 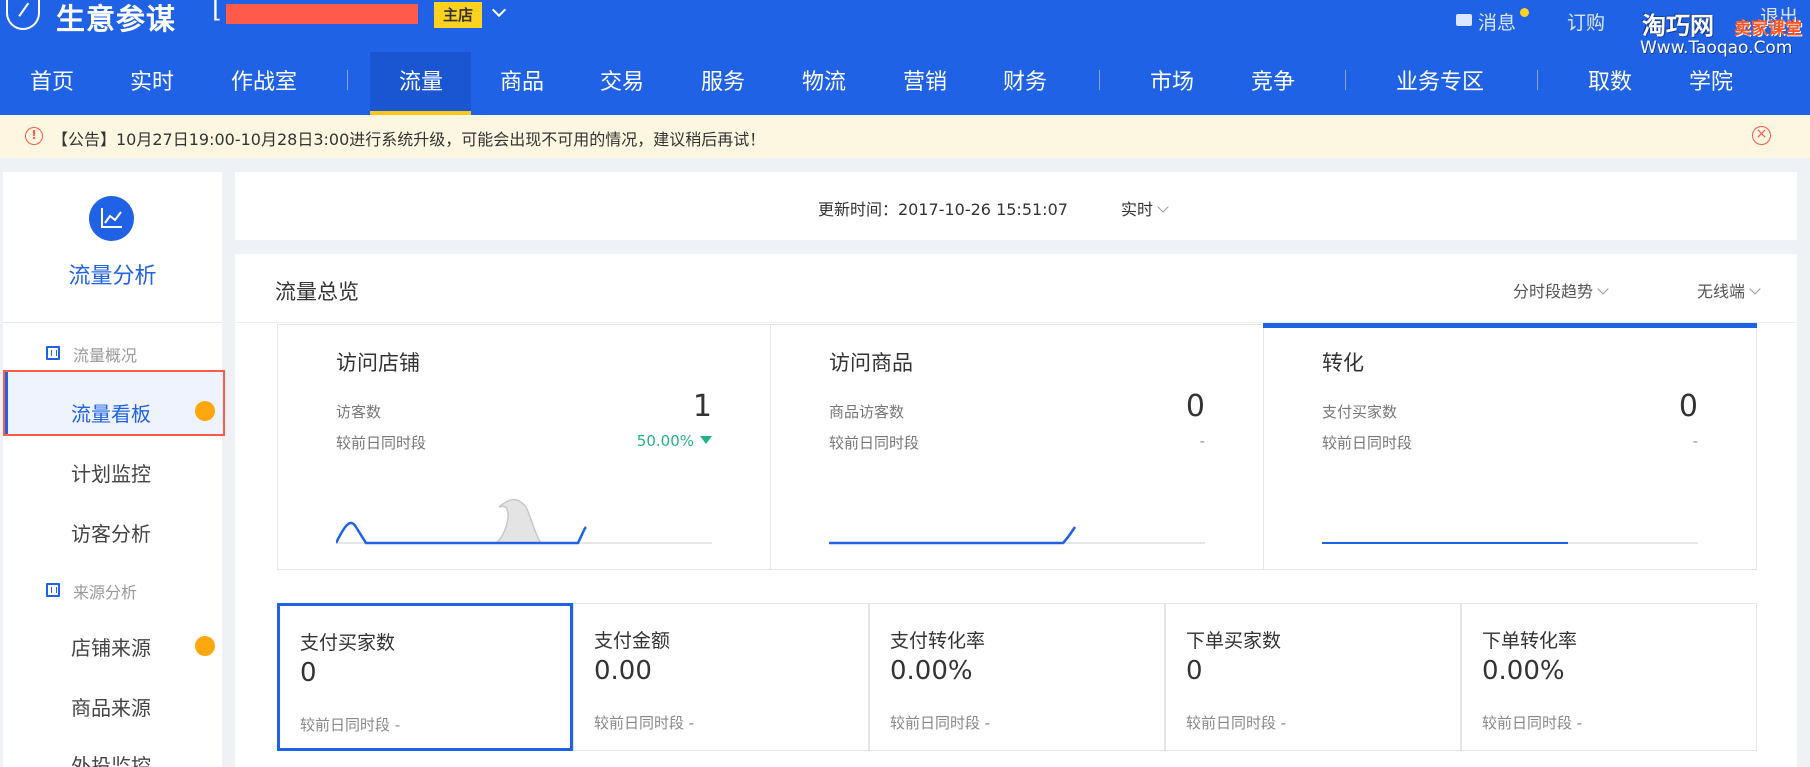 What do you see at coordinates (112, 276) in the screenshot?
I see `sidebar-title: 流量分析` at bounding box center [112, 276].